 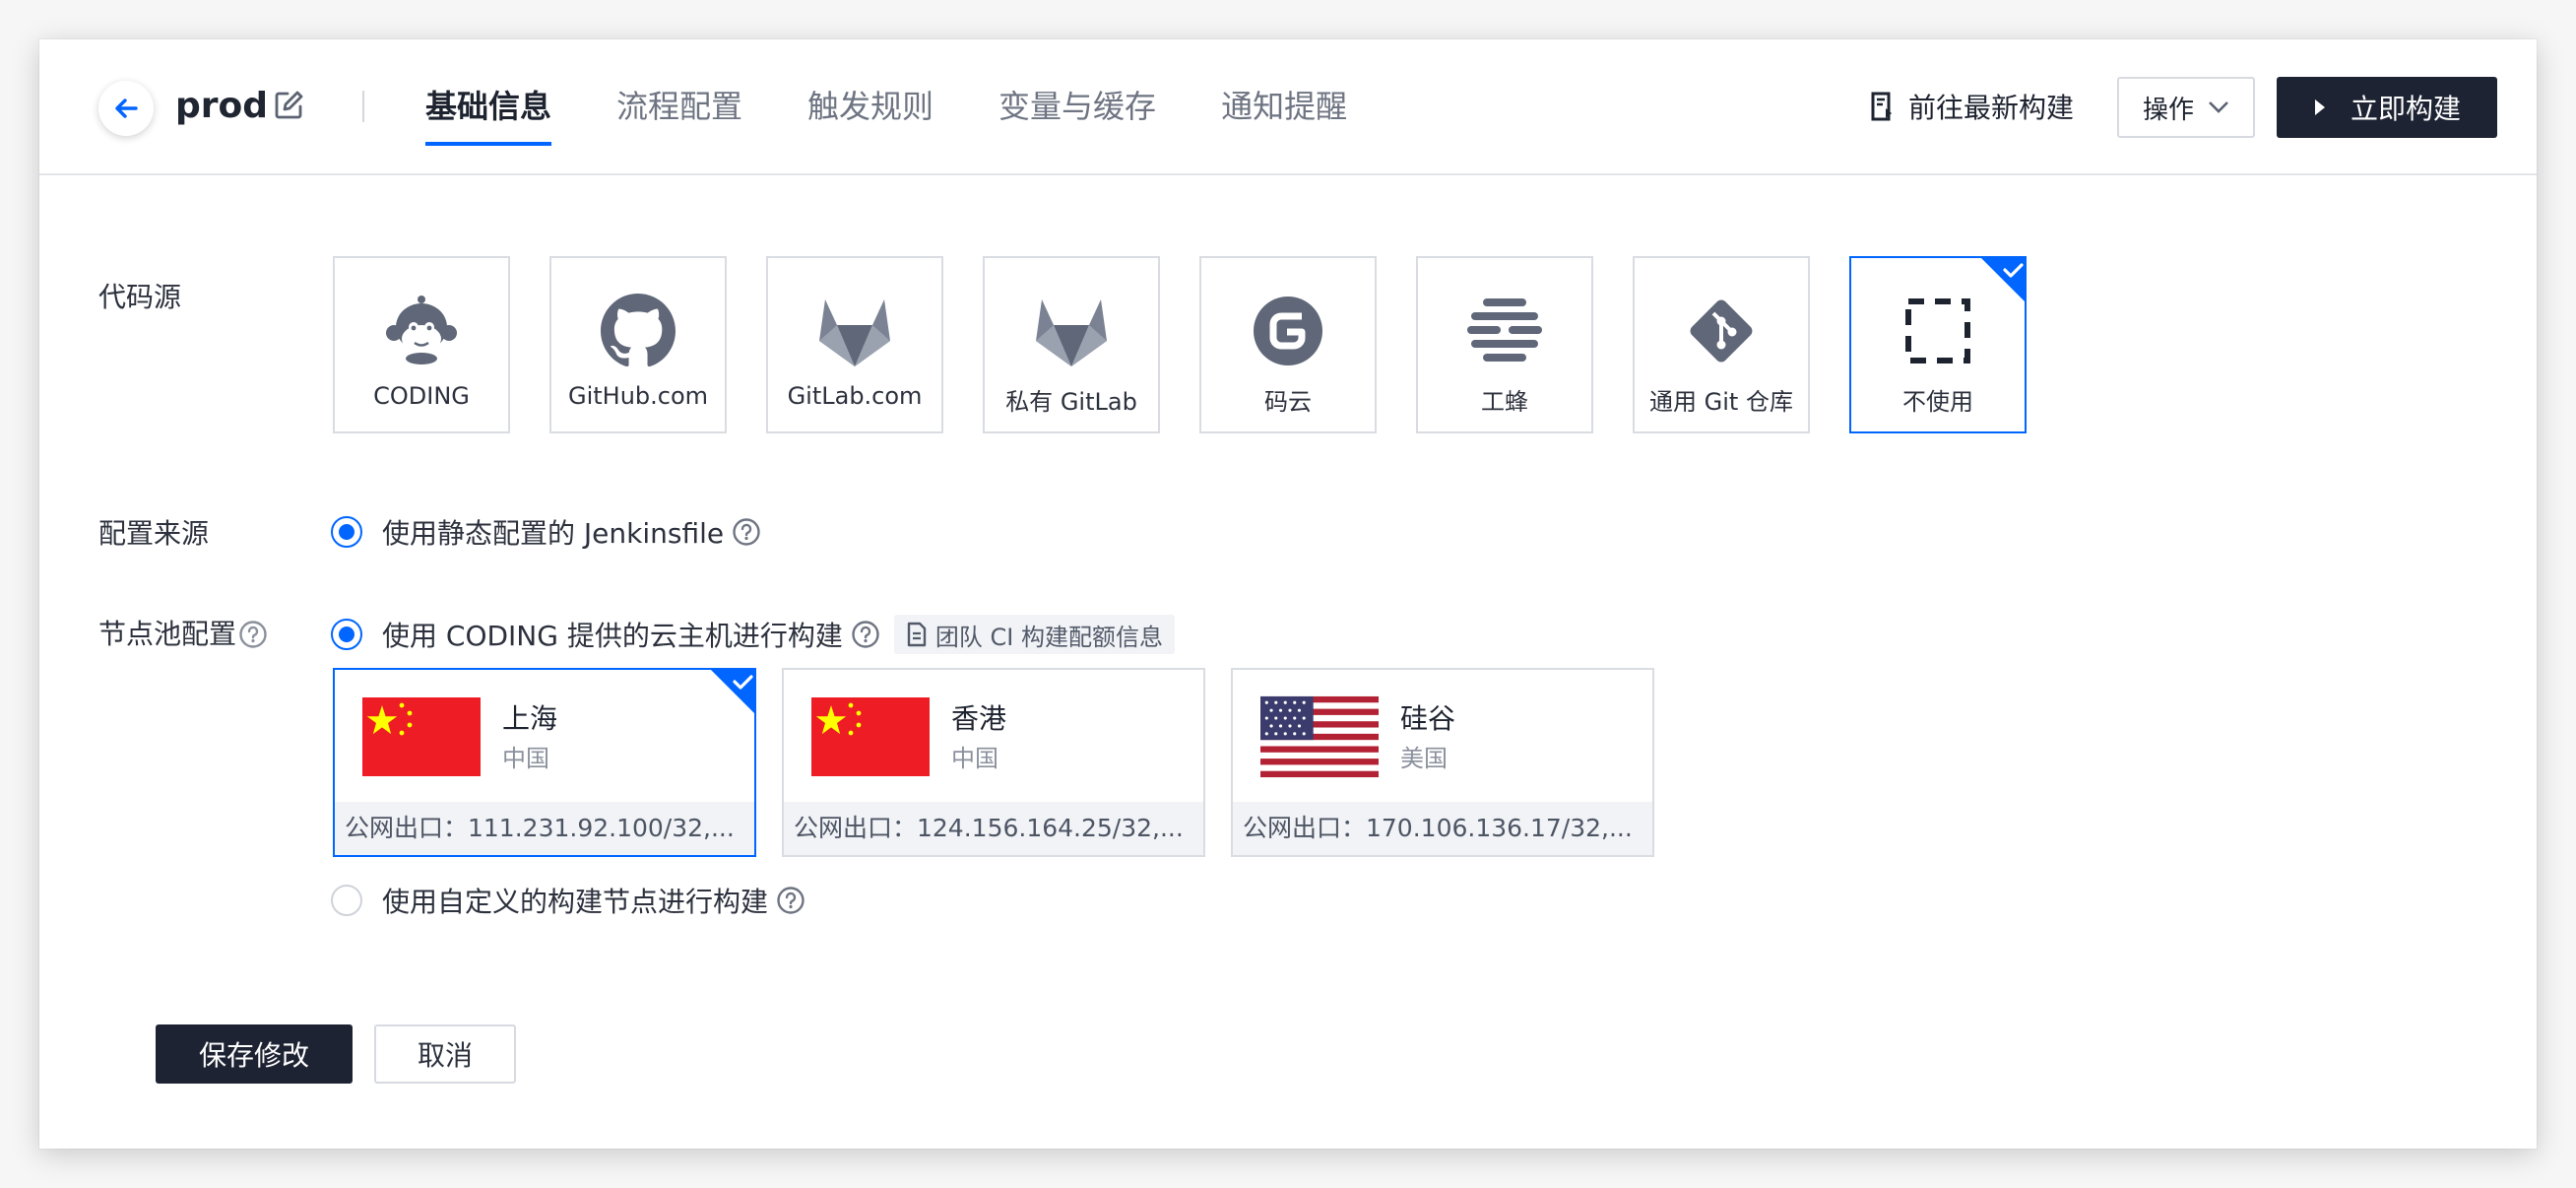 I want to click on code-source-label-gitee: 码云, so click(x=1288, y=402).